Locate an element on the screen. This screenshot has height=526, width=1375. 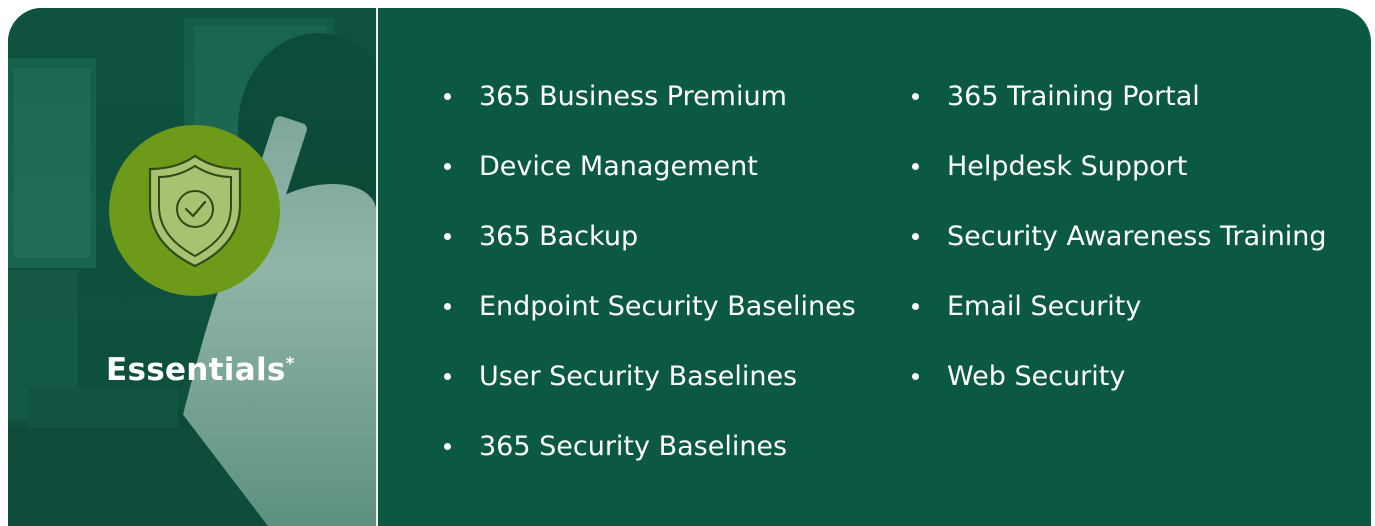
feature-item: Security Awareness Training is located at coordinates (1116, 236).